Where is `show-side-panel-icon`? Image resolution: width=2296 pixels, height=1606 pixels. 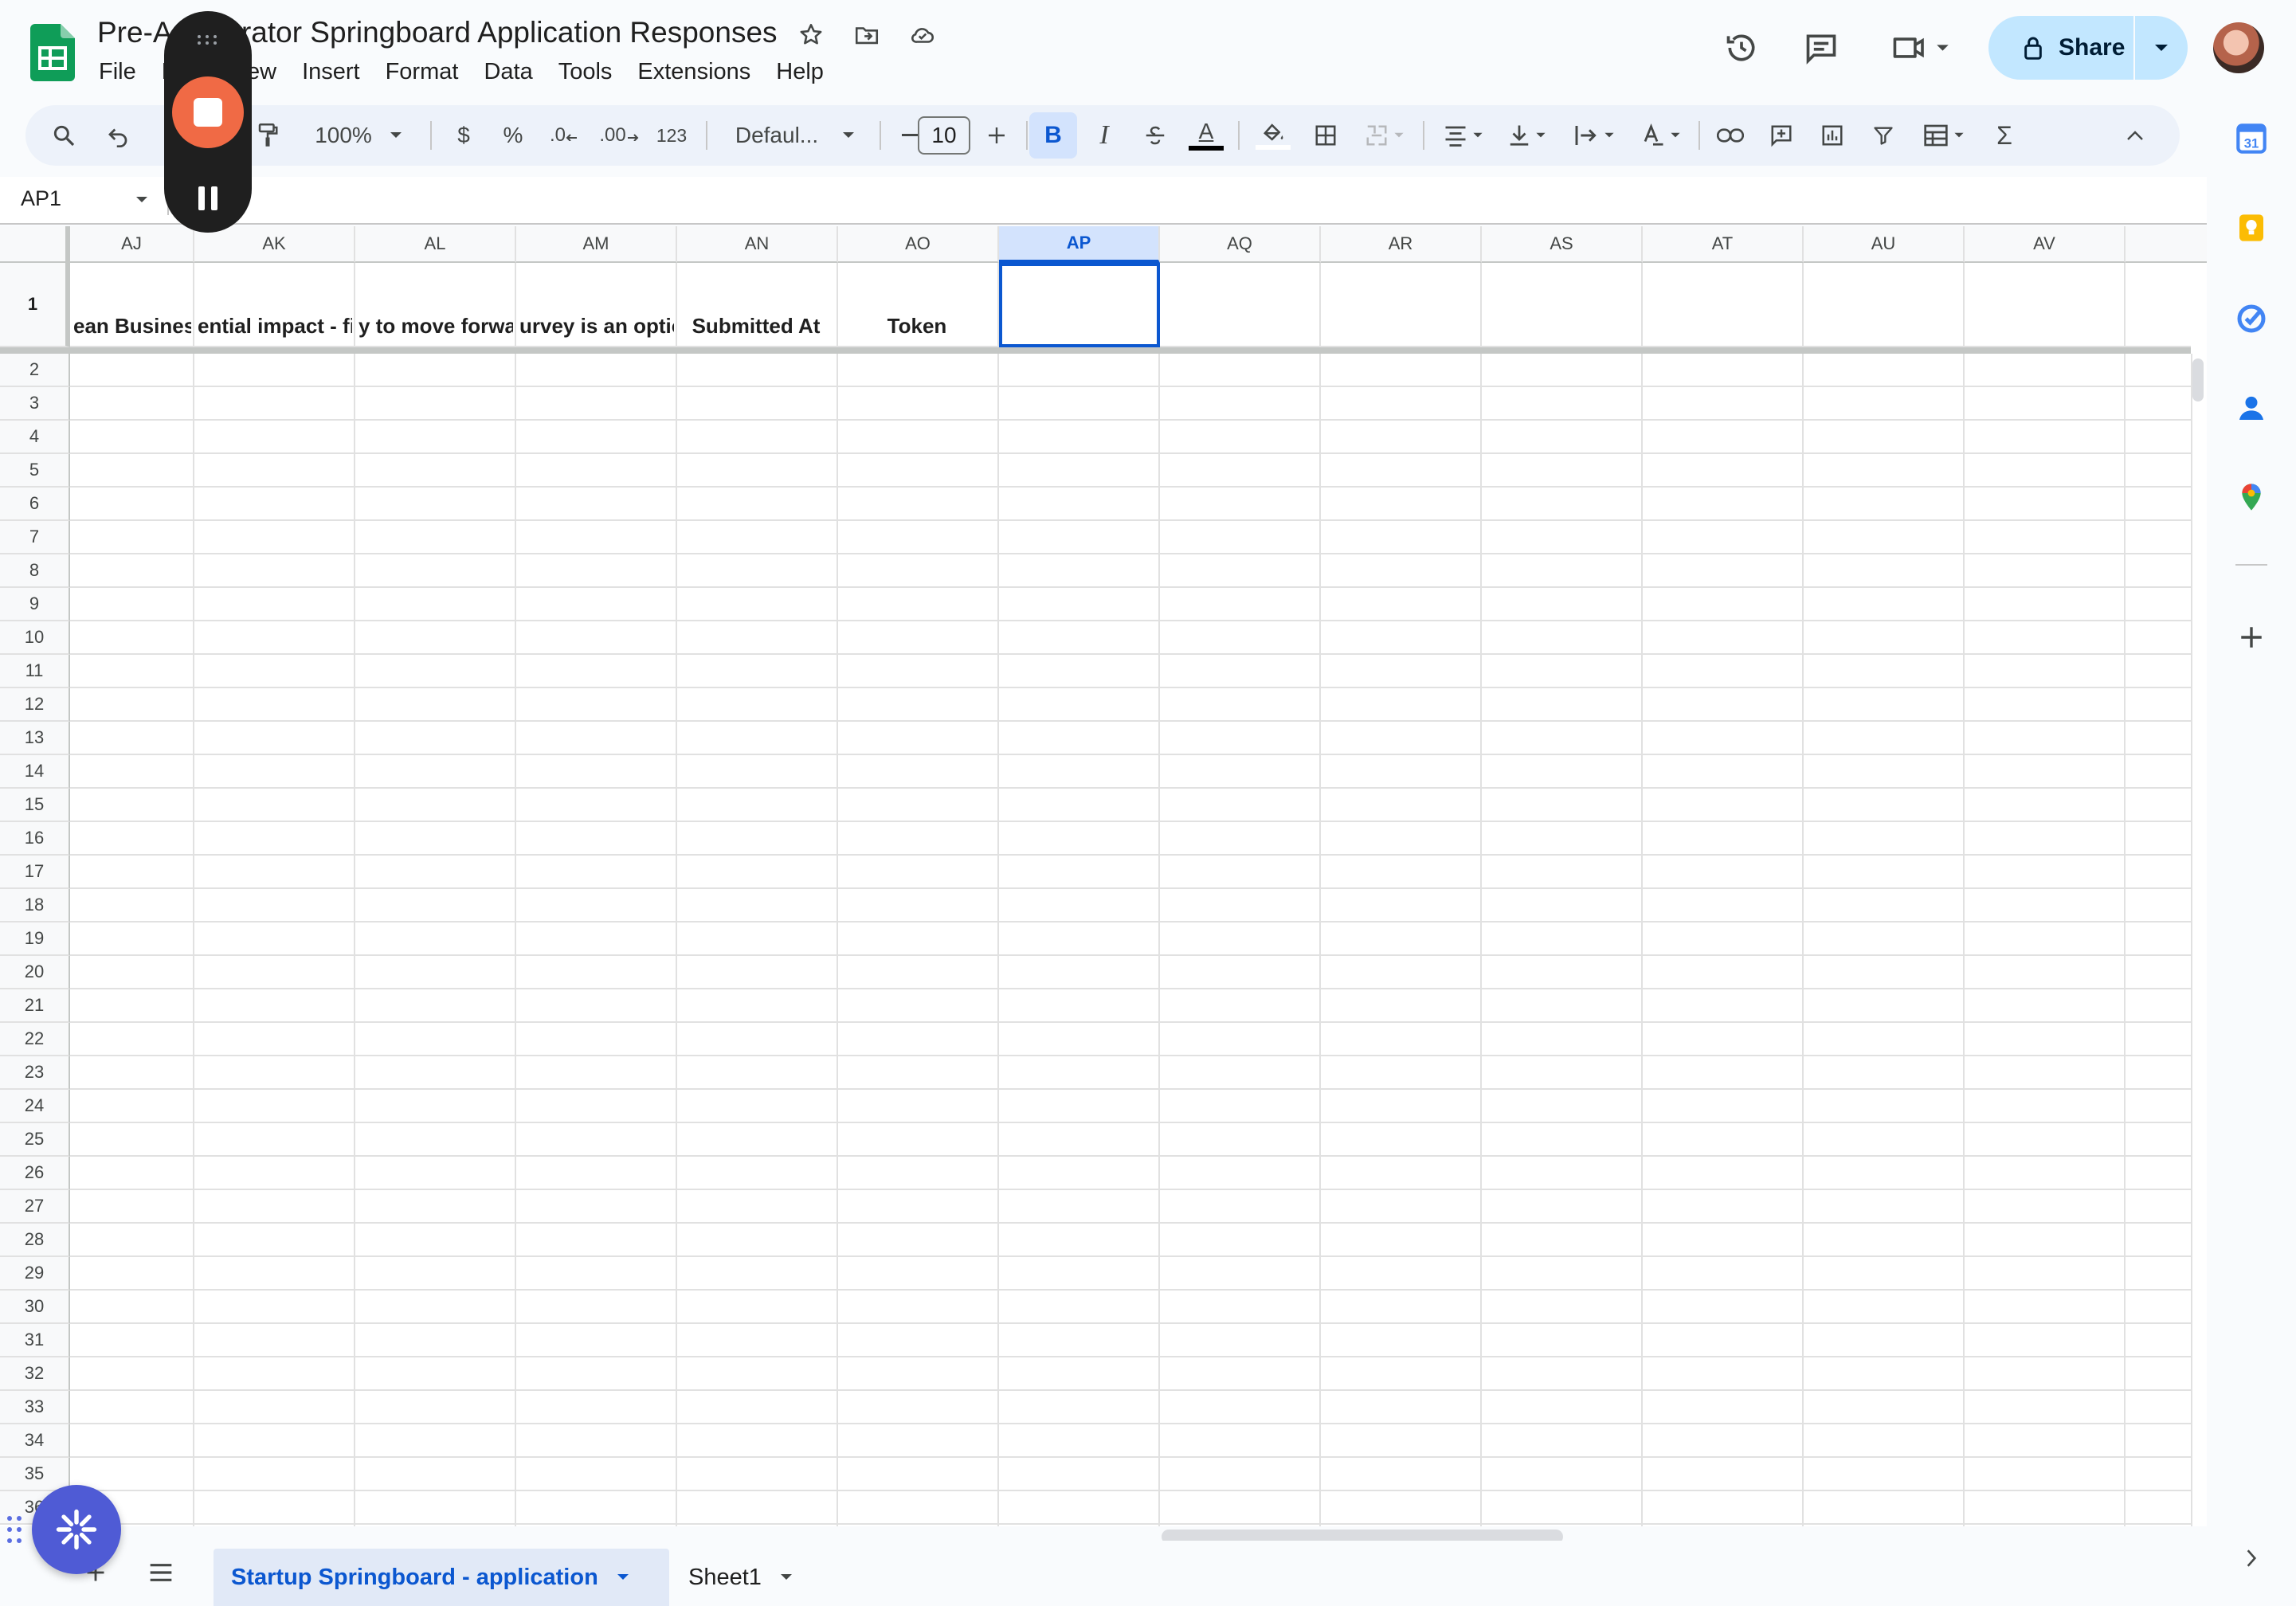 show-side-panel-icon is located at coordinates (2252, 1558).